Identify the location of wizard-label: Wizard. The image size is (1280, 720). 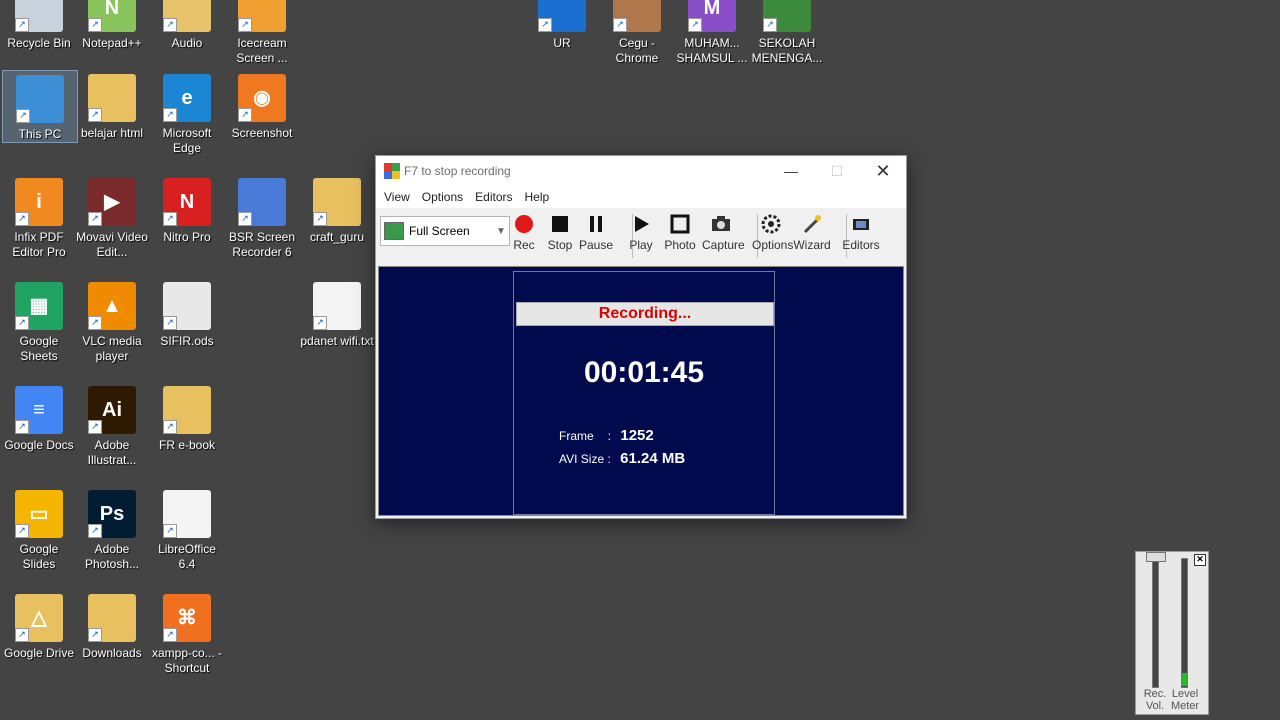
(812, 245).